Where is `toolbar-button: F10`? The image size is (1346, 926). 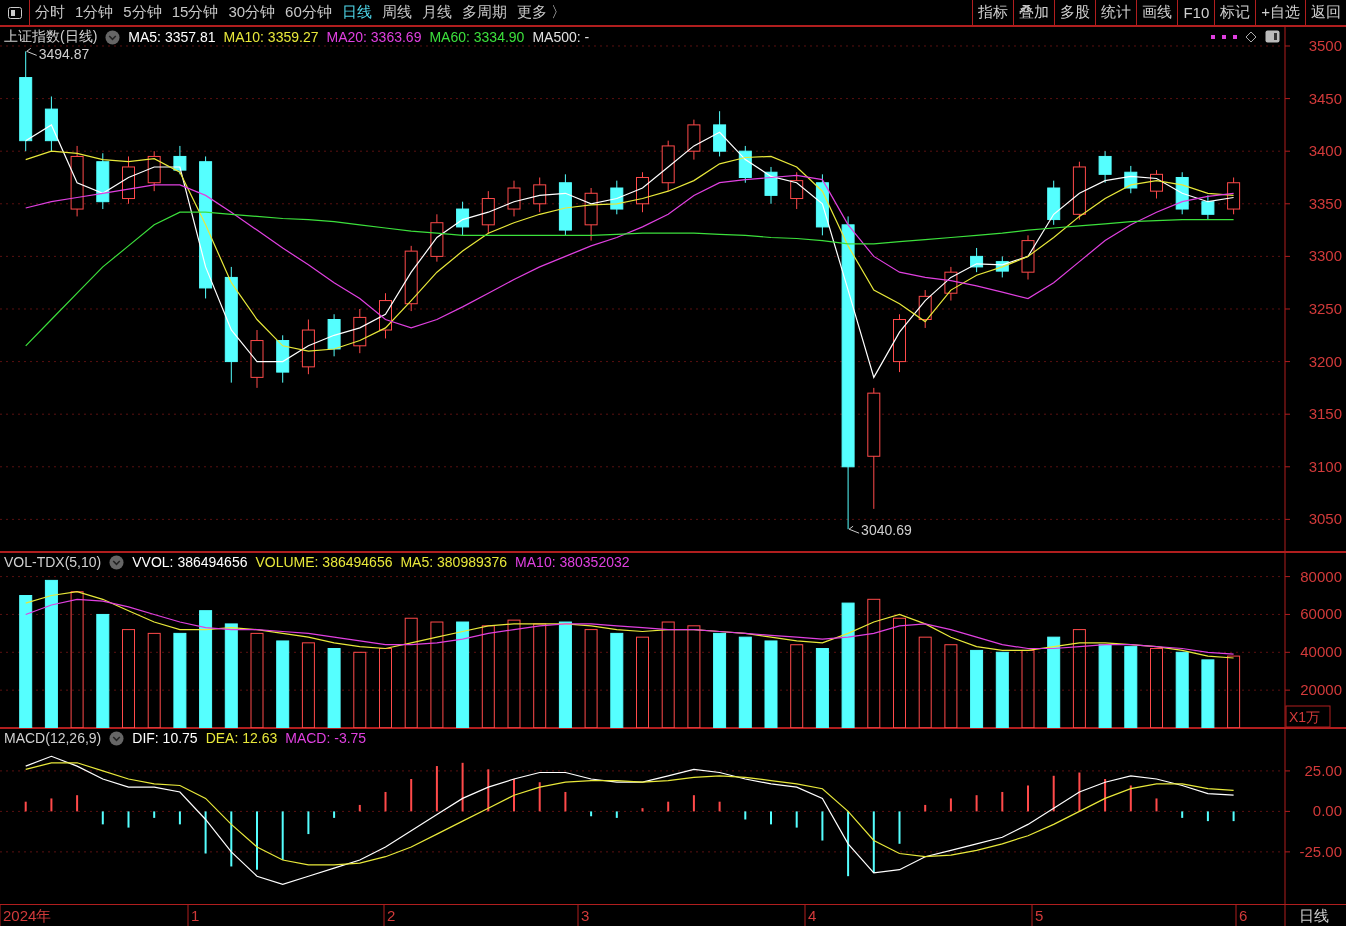
toolbar-button: F10 is located at coordinates (1196, 12).